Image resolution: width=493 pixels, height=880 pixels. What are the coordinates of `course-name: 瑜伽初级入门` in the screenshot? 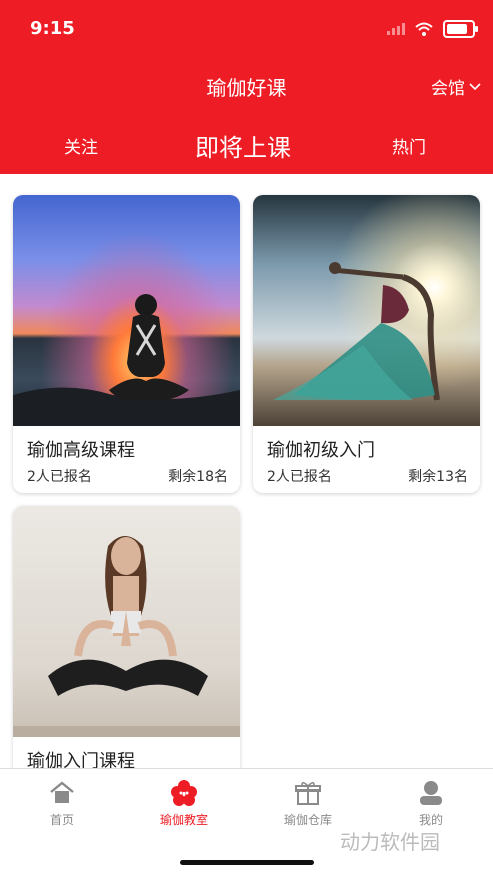 It's located at (321, 450).